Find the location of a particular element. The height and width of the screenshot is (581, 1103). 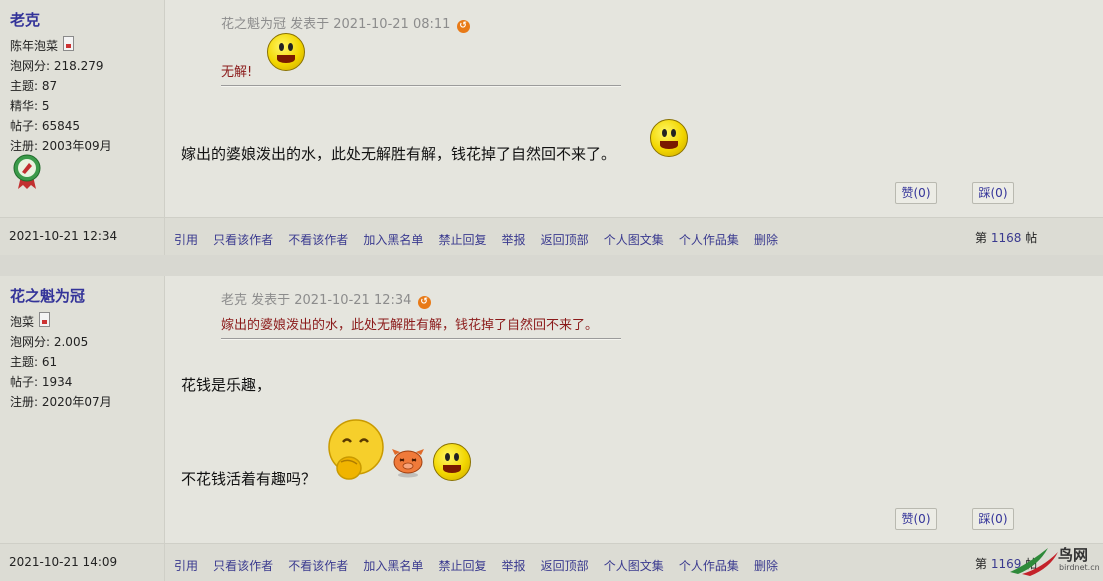

quote-meta: 花之魁为冠 发表于 2021-10-21 08:11 ↺ is located at coordinates (345, 23).